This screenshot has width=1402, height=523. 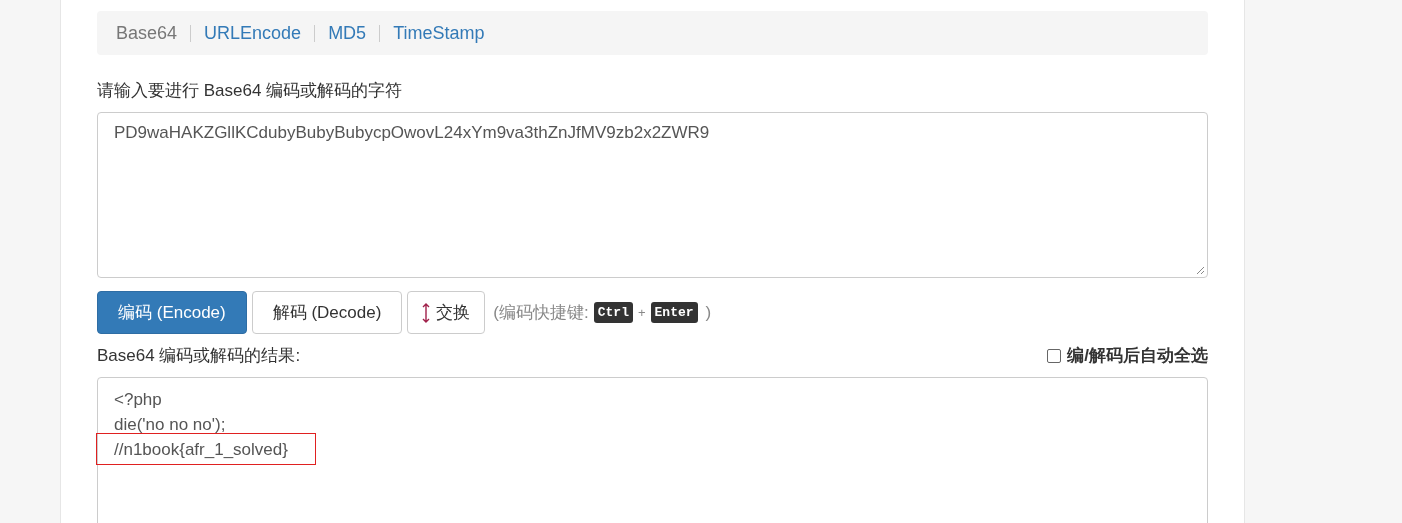 What do you see at coordinates (172, 312) in the screenshot?
I see `encode-button: 编码 (Encode)` at bounding box center [172, 312].